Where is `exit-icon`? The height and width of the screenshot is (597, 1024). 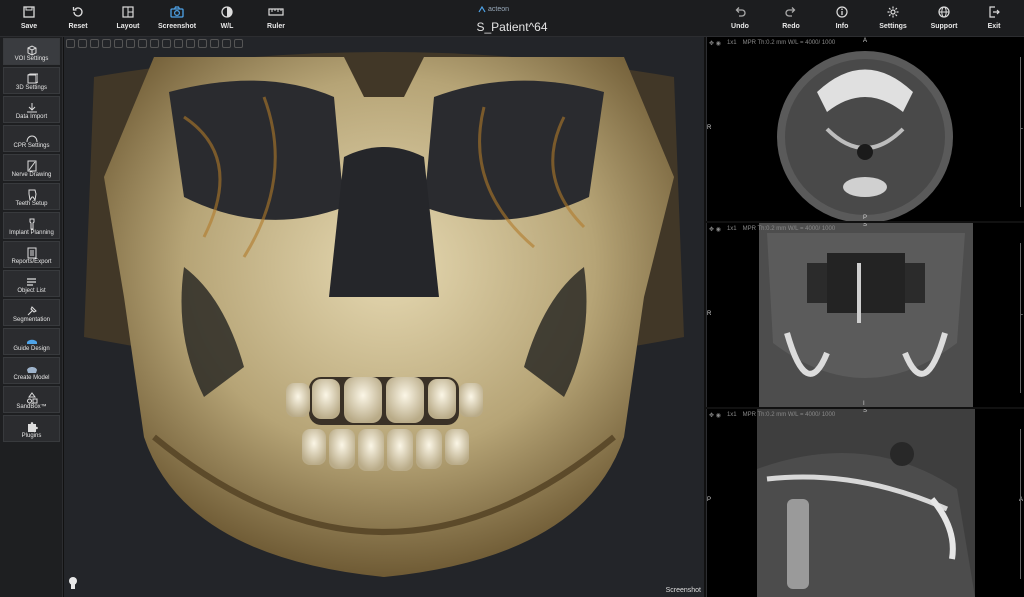 exit-icon is located at coordinates (994, 12).